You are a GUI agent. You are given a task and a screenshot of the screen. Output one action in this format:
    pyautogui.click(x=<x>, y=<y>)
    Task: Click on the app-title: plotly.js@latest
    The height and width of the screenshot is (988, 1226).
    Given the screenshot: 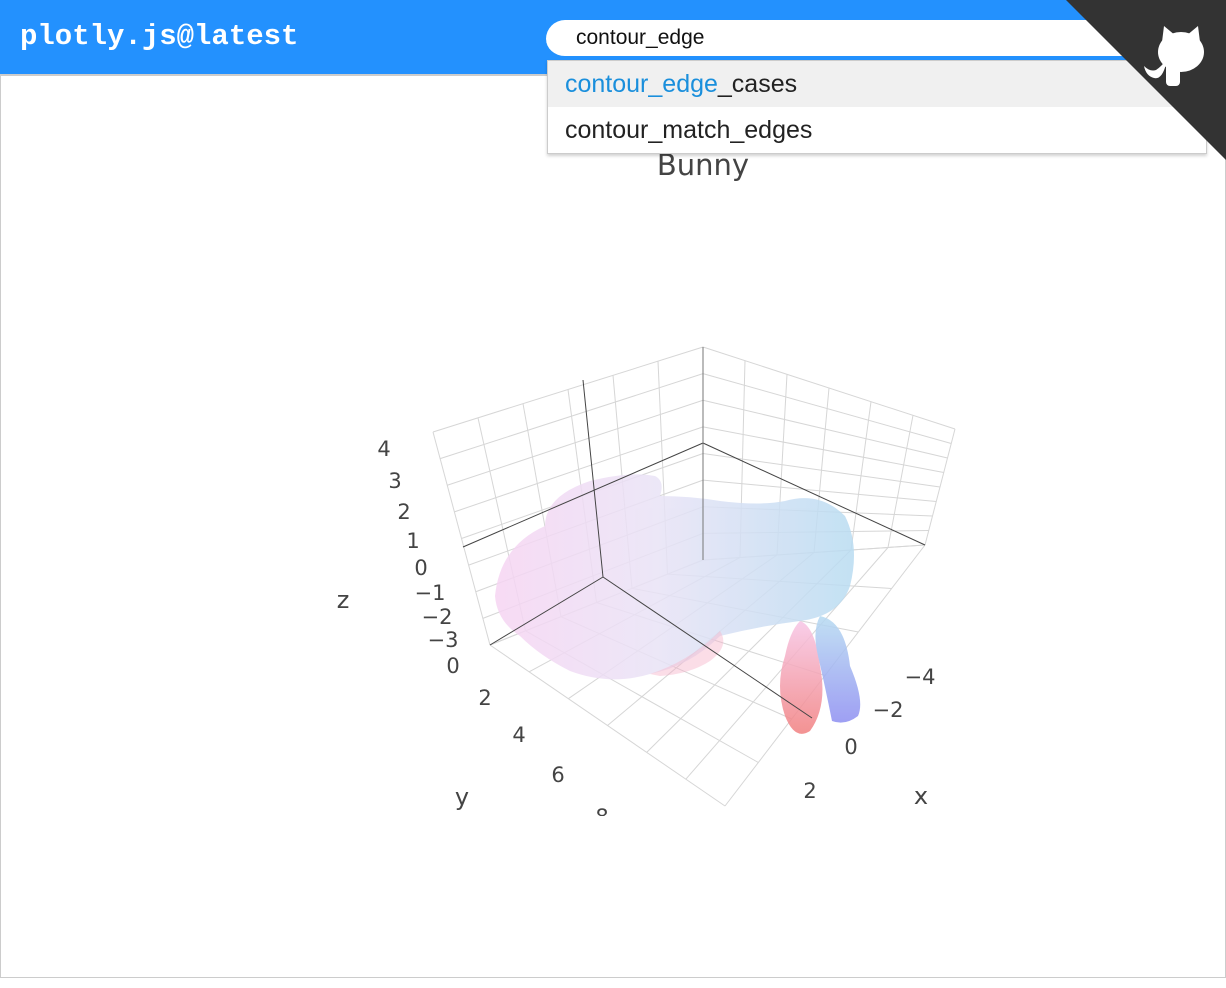 What is the action you would take?
    pyautogui.click(x=159, y=36)
    